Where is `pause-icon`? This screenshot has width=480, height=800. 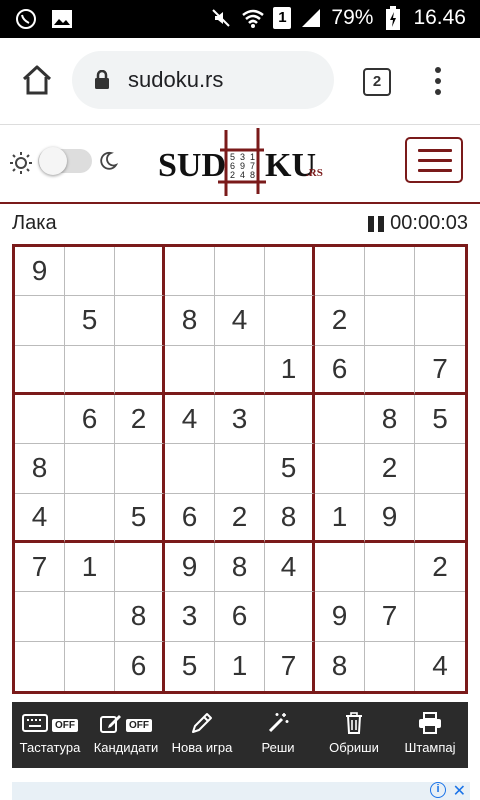 pause-icon is located at coordinates (376, 223).